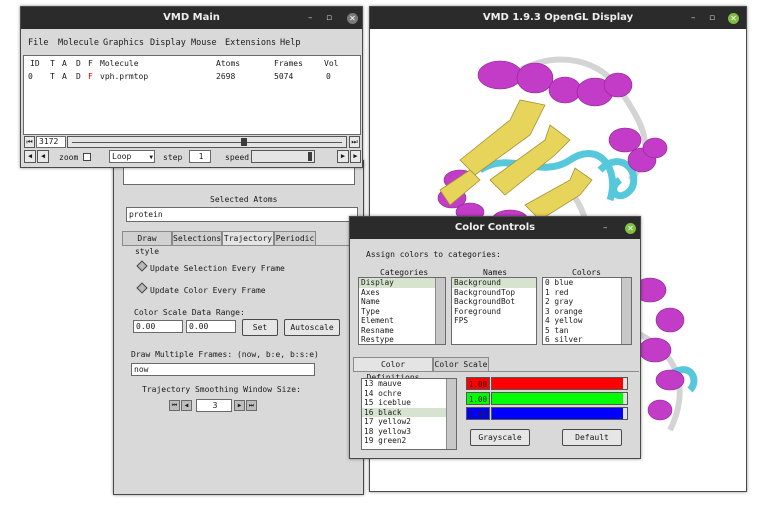 This screenshot has width=768, height=523. What do you see at coordinates (200, 156) in the screenshot?
I see `step-input: 1` at bounding box center [200, 156].